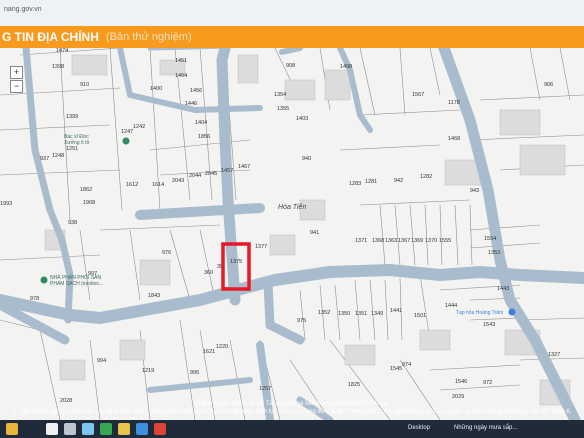  I want to click on parcel-label: 1451, so click(181, 61).